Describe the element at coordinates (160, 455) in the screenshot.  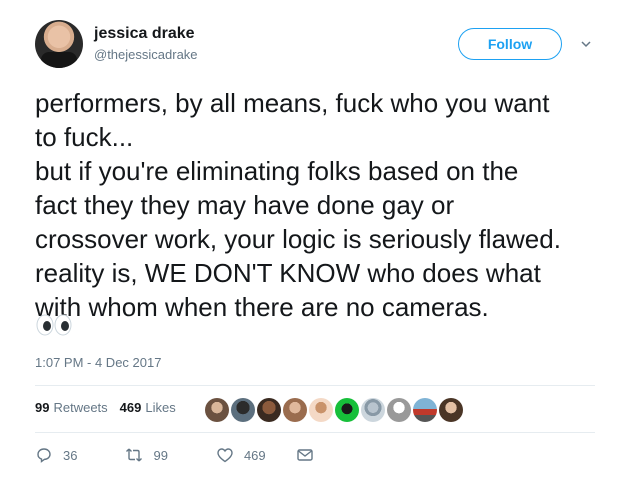
I see `retweet-count: 99` at that location.